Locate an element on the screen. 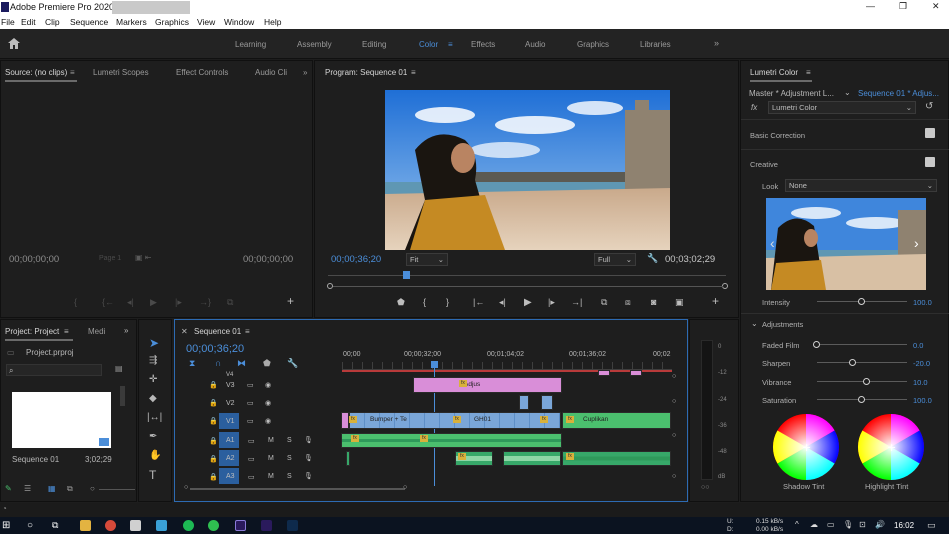 This screenshot has height=534, width=949. source-insert-icon: ⧉ is located at coordinates (230, 302).